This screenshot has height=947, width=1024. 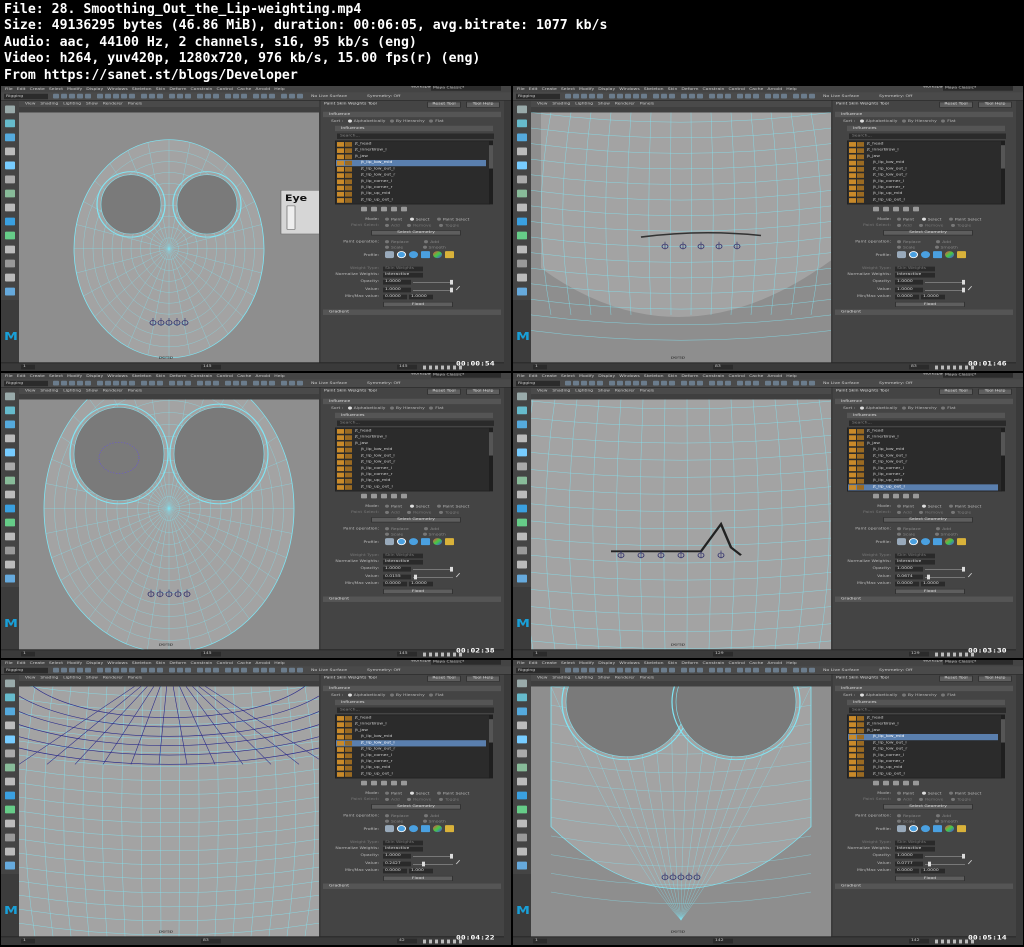 I want to click on viewport-3d: persp, so click(x=681, y=237).